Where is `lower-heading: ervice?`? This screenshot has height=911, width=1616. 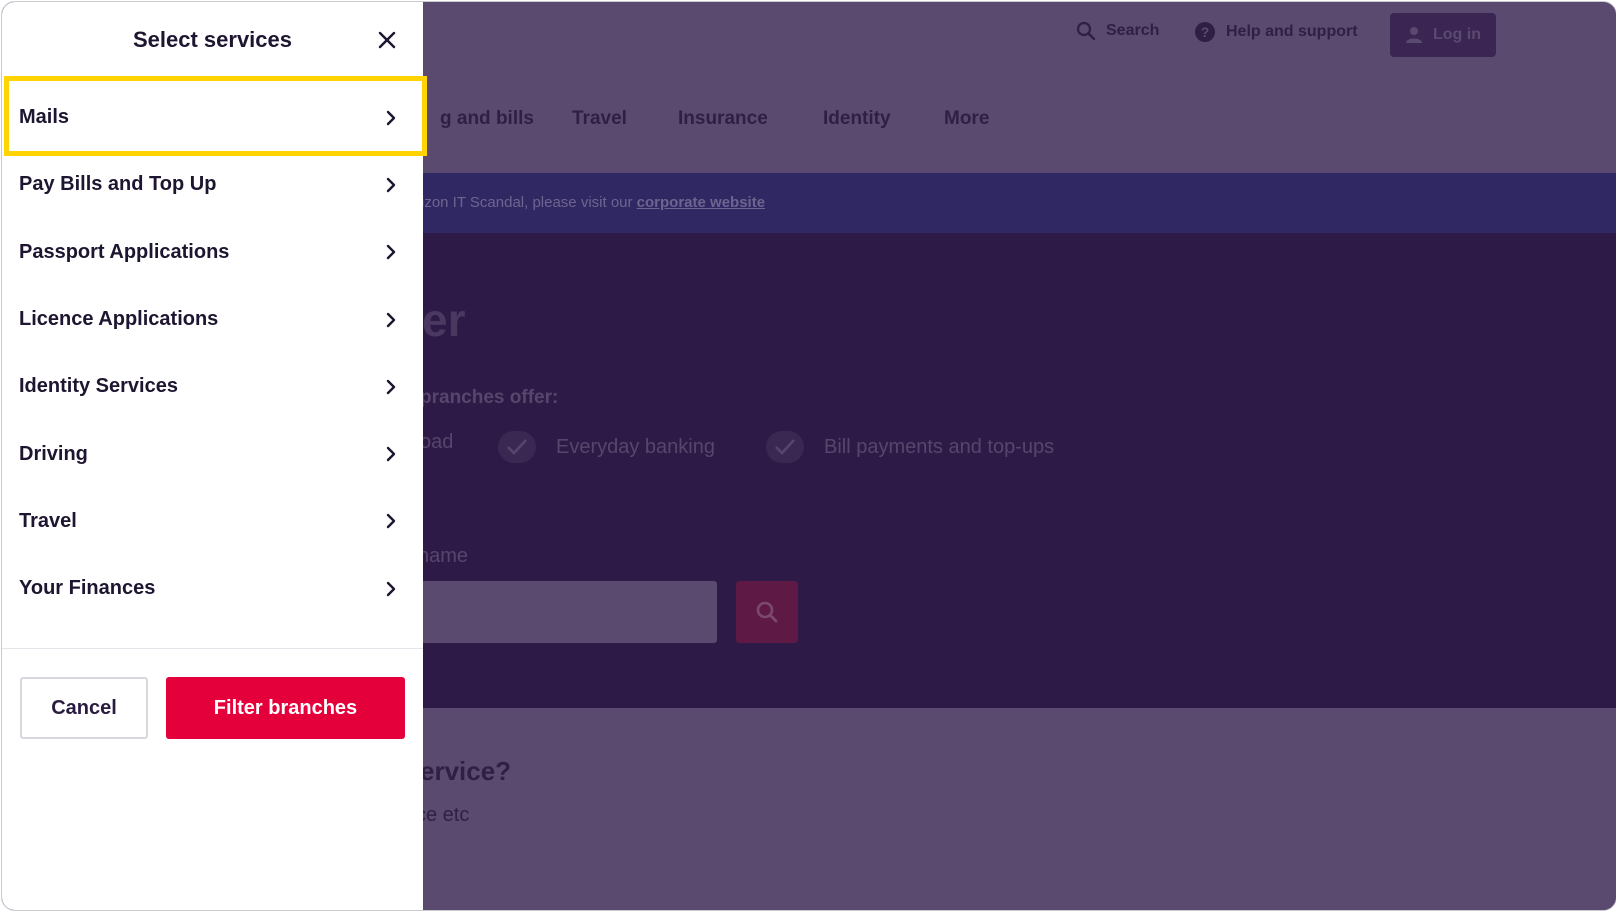
lower-heading: ervice? is located at coordinates (466, 771).